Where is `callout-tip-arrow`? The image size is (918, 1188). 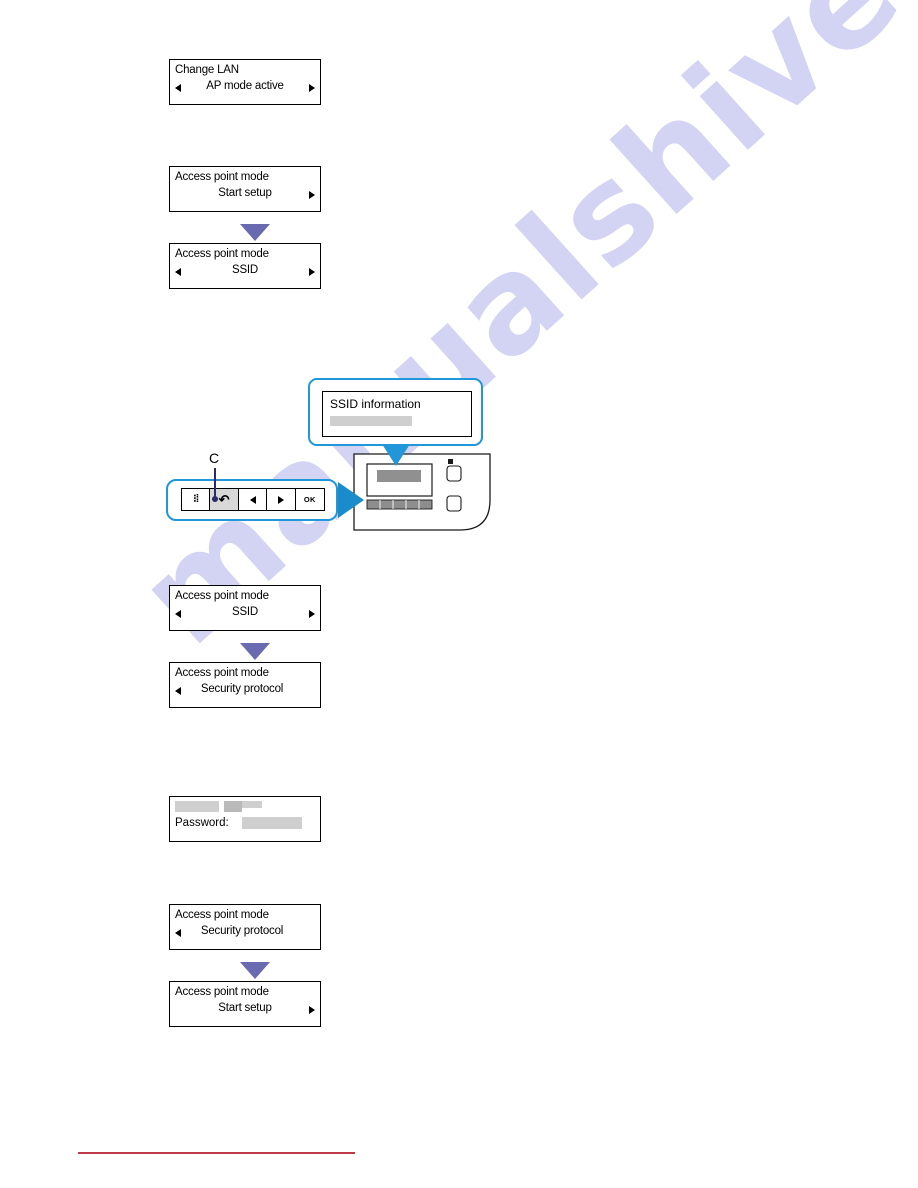 callout-tip-arrow is located at coordinates (396, 455).